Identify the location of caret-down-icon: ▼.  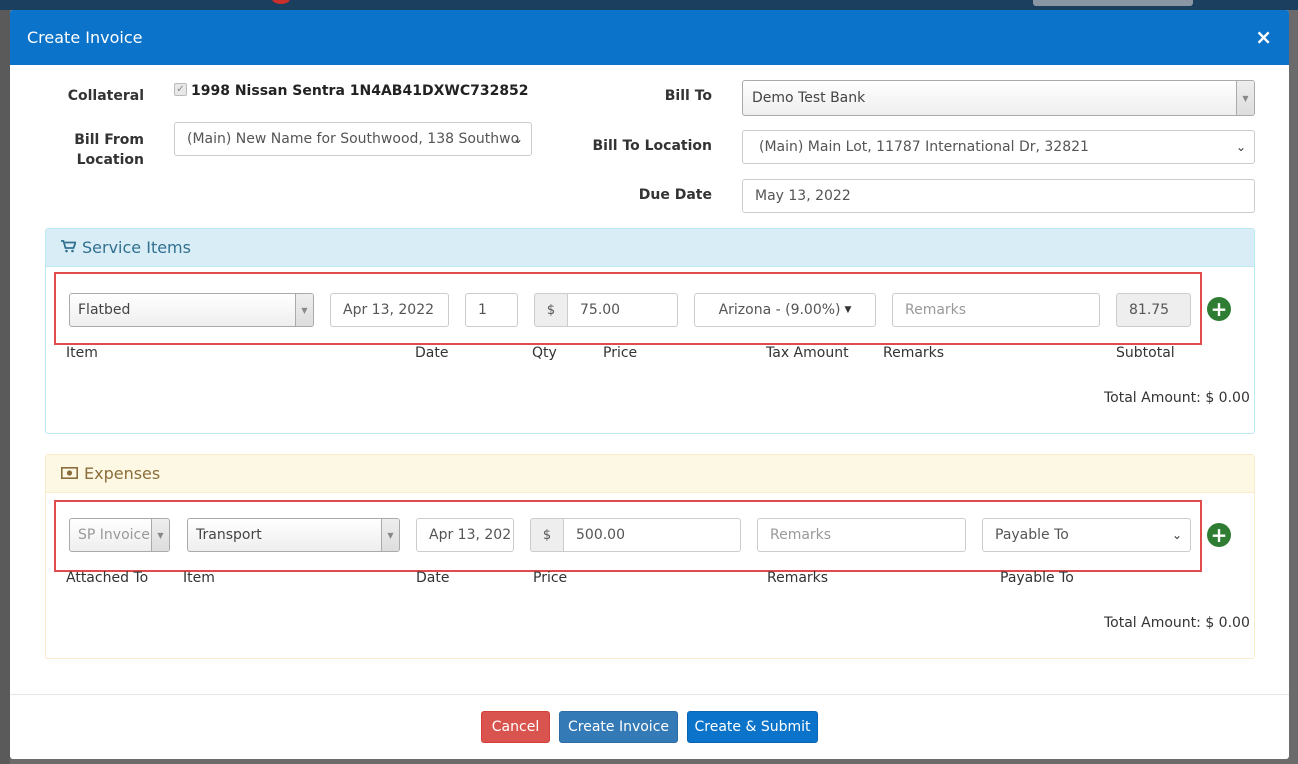
(848, 310).